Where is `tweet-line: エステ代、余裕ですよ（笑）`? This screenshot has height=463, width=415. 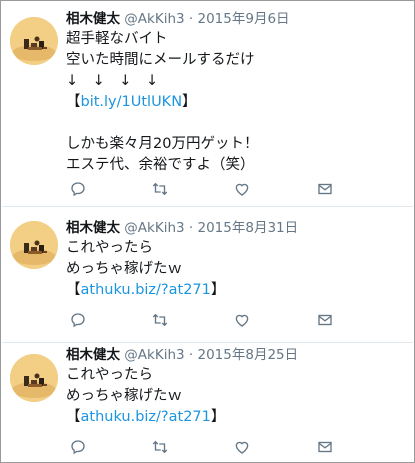
tweet-line: エステ代、余裕ですよ（笑） is located at coordinates (160, 165).